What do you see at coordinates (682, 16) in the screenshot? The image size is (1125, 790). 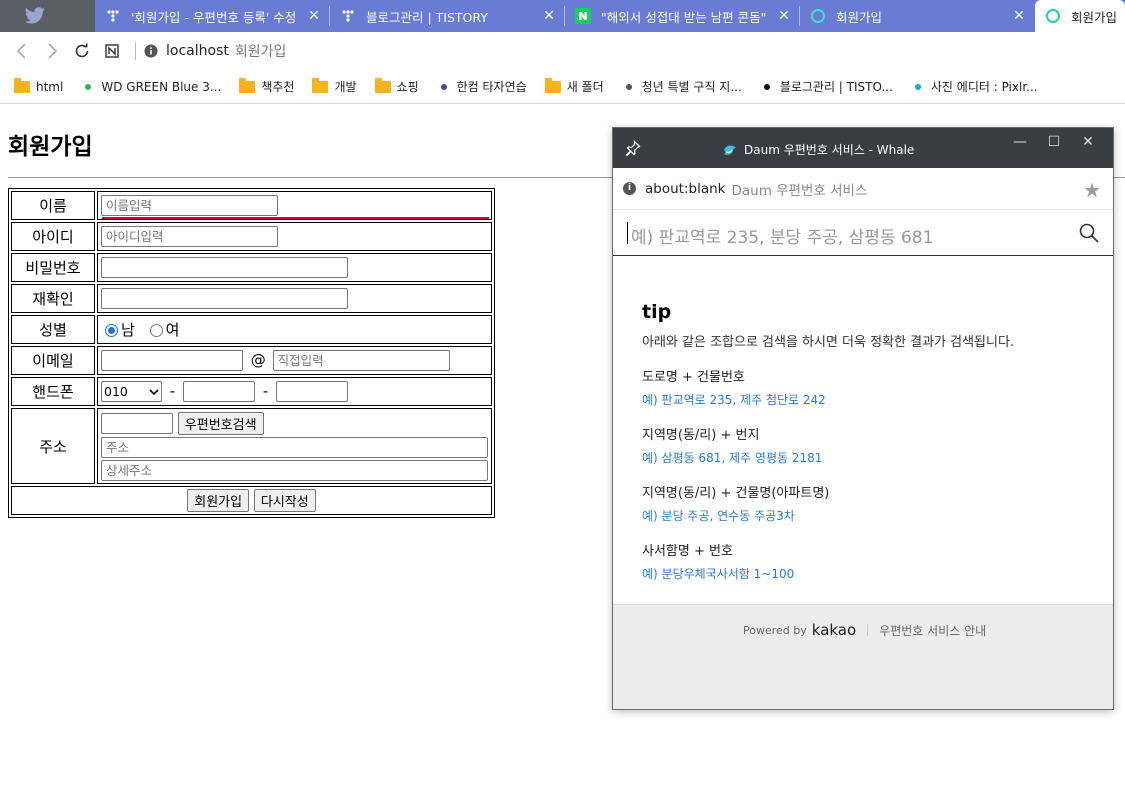 I see `tab-news: "해외서 성접대 받는 남편 콘돔" ✕` at bounding box center [682, 16].